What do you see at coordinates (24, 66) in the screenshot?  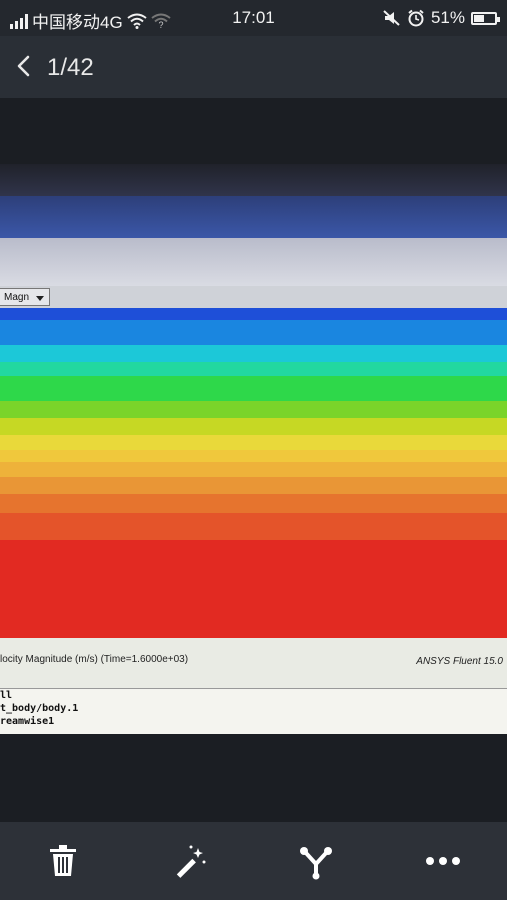 I see `back-chevron-icon` at bounding box center [24, 66].